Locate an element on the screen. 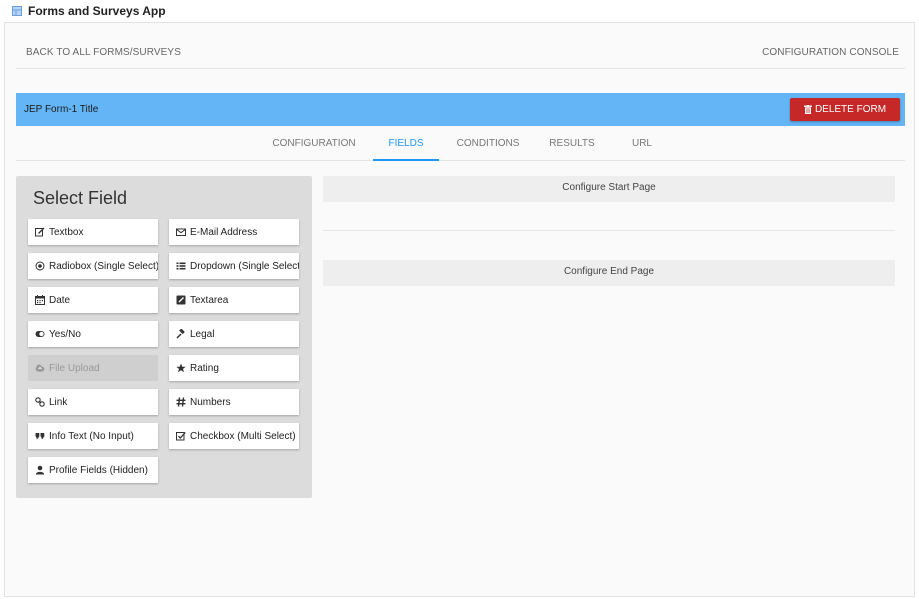  textarea-icon is located at coordinates (181, 300).